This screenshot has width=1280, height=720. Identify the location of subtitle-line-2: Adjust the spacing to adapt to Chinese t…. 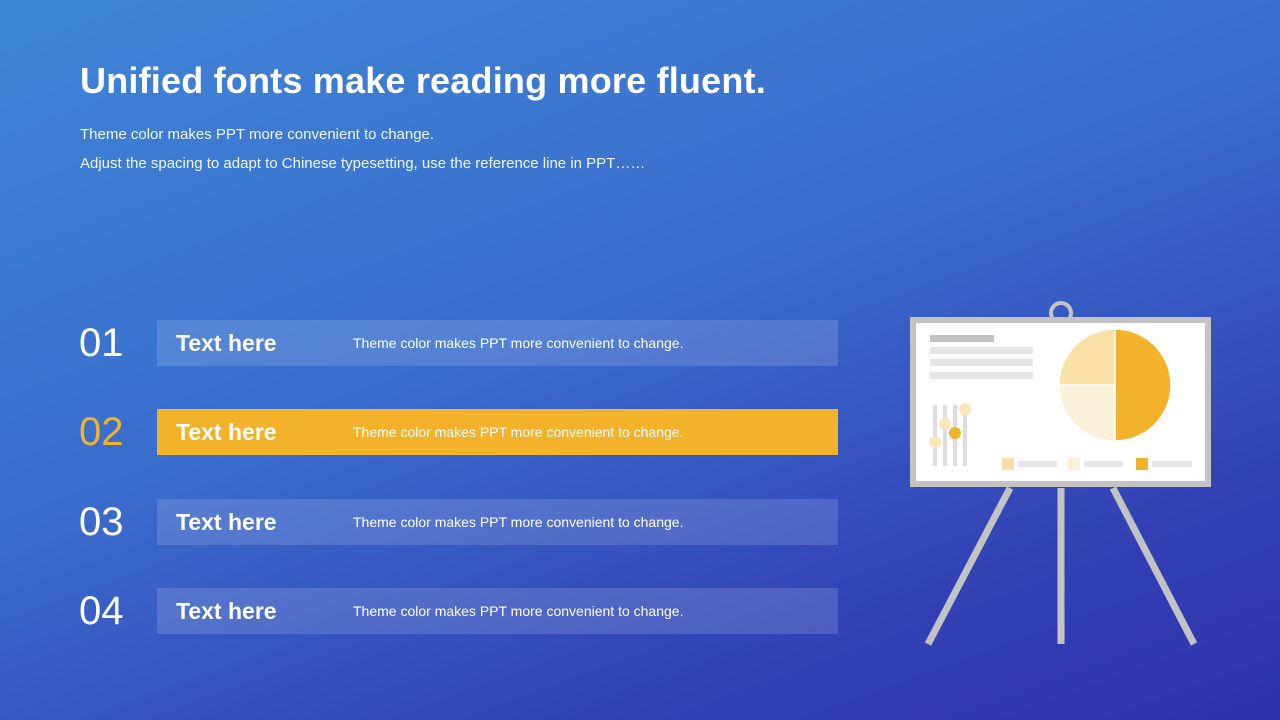
(363, 163).